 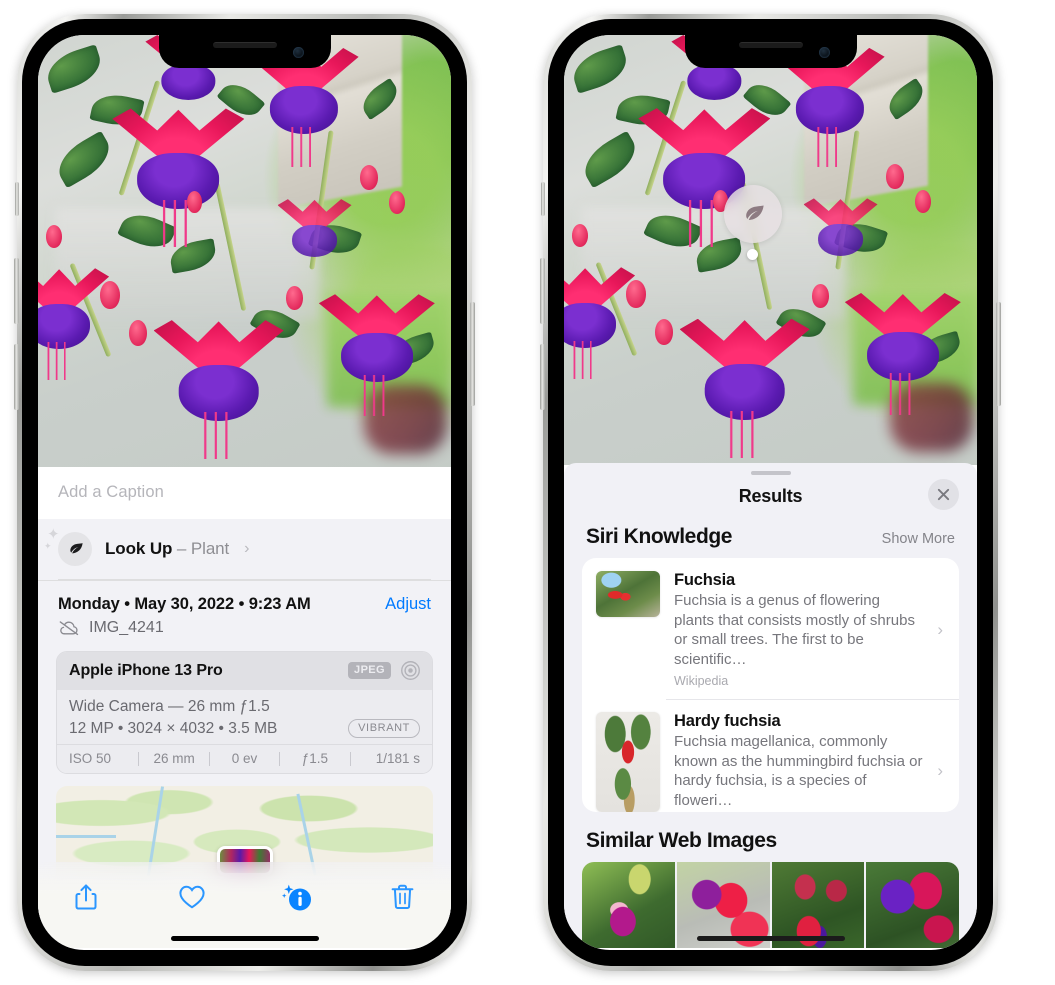 I want to click on exif-row: ISO 50 26 mm 0 ev ƒ1.5 1/181 s, so click(x=244, y=759).